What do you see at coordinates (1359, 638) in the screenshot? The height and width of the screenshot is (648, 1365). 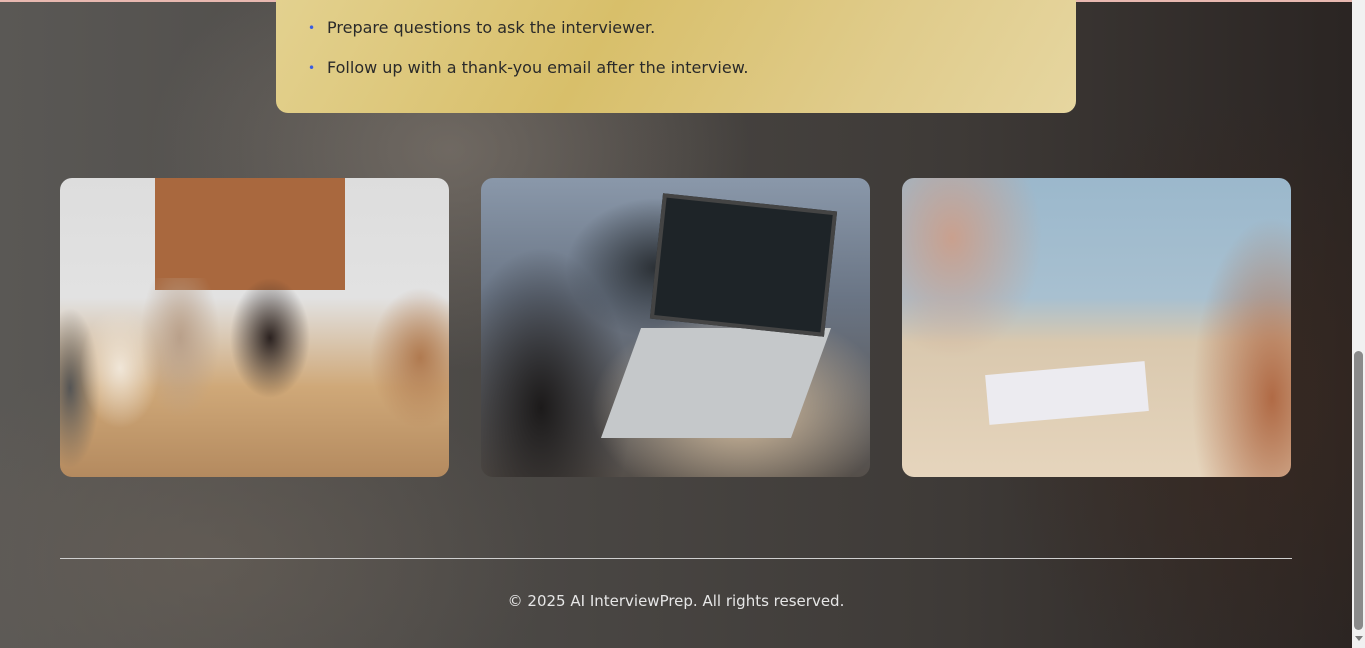 I see `scroll-down-arrow-icon` at bounding box center [1359, 638].